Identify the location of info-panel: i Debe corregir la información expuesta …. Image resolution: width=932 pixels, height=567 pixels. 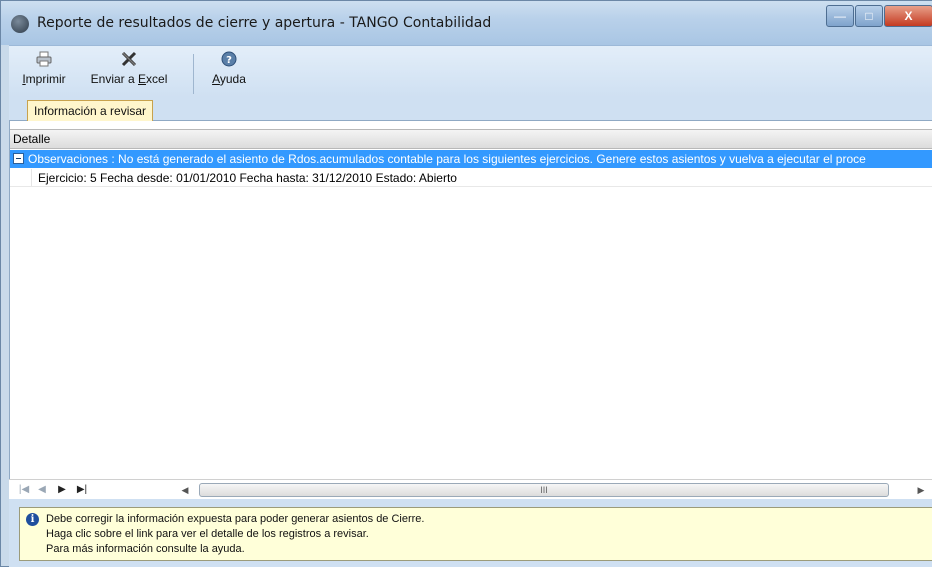
(475, 534).